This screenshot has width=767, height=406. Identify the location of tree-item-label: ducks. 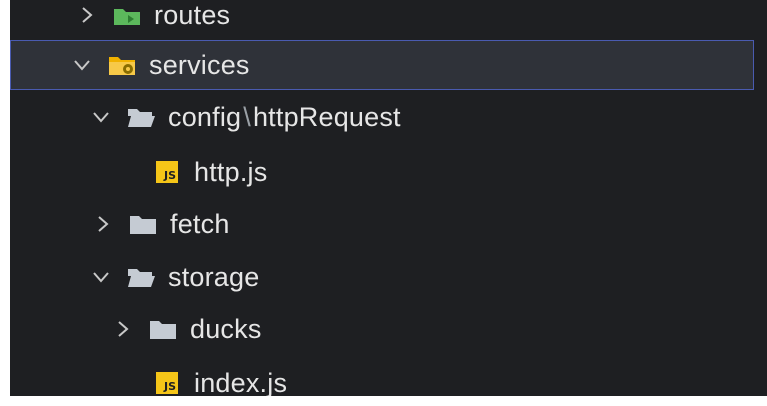
(226, 328).